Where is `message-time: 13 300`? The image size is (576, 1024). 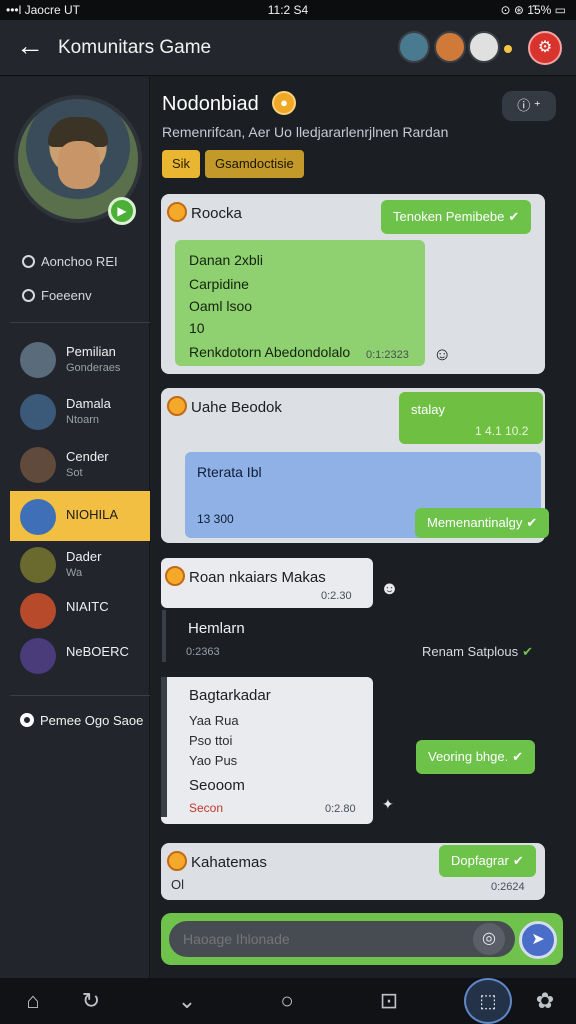 message-time: 13 300 is located at coordinates (215, 519).